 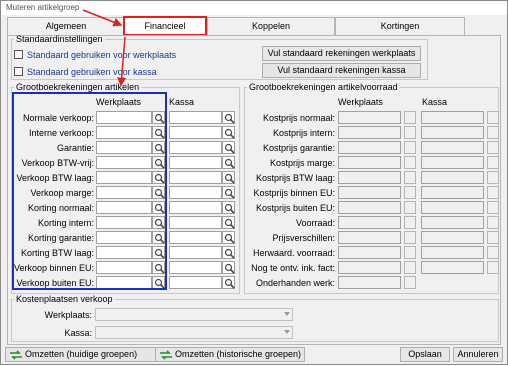 I want to click on voorraad-row-label: Kostprijs BTW laag:, so click(x=295, y=178).